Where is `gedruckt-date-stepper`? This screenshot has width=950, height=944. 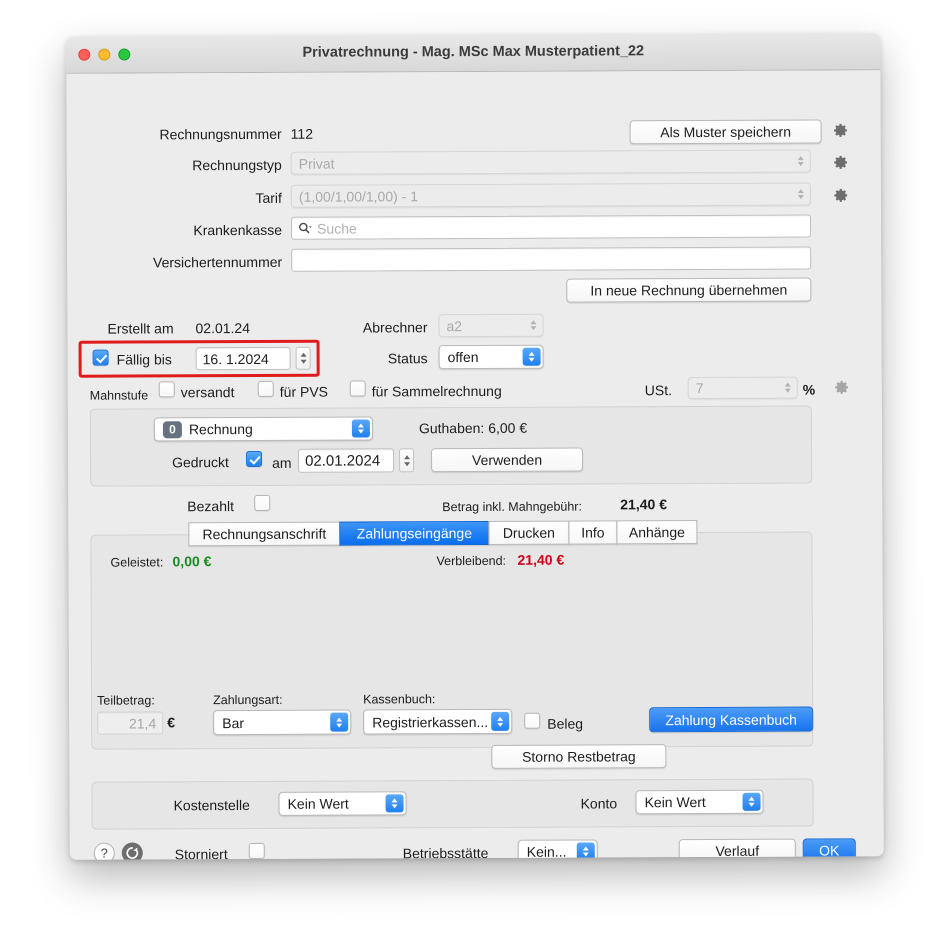 gedruckt-date-stepper is located at coordinates (407, 460).